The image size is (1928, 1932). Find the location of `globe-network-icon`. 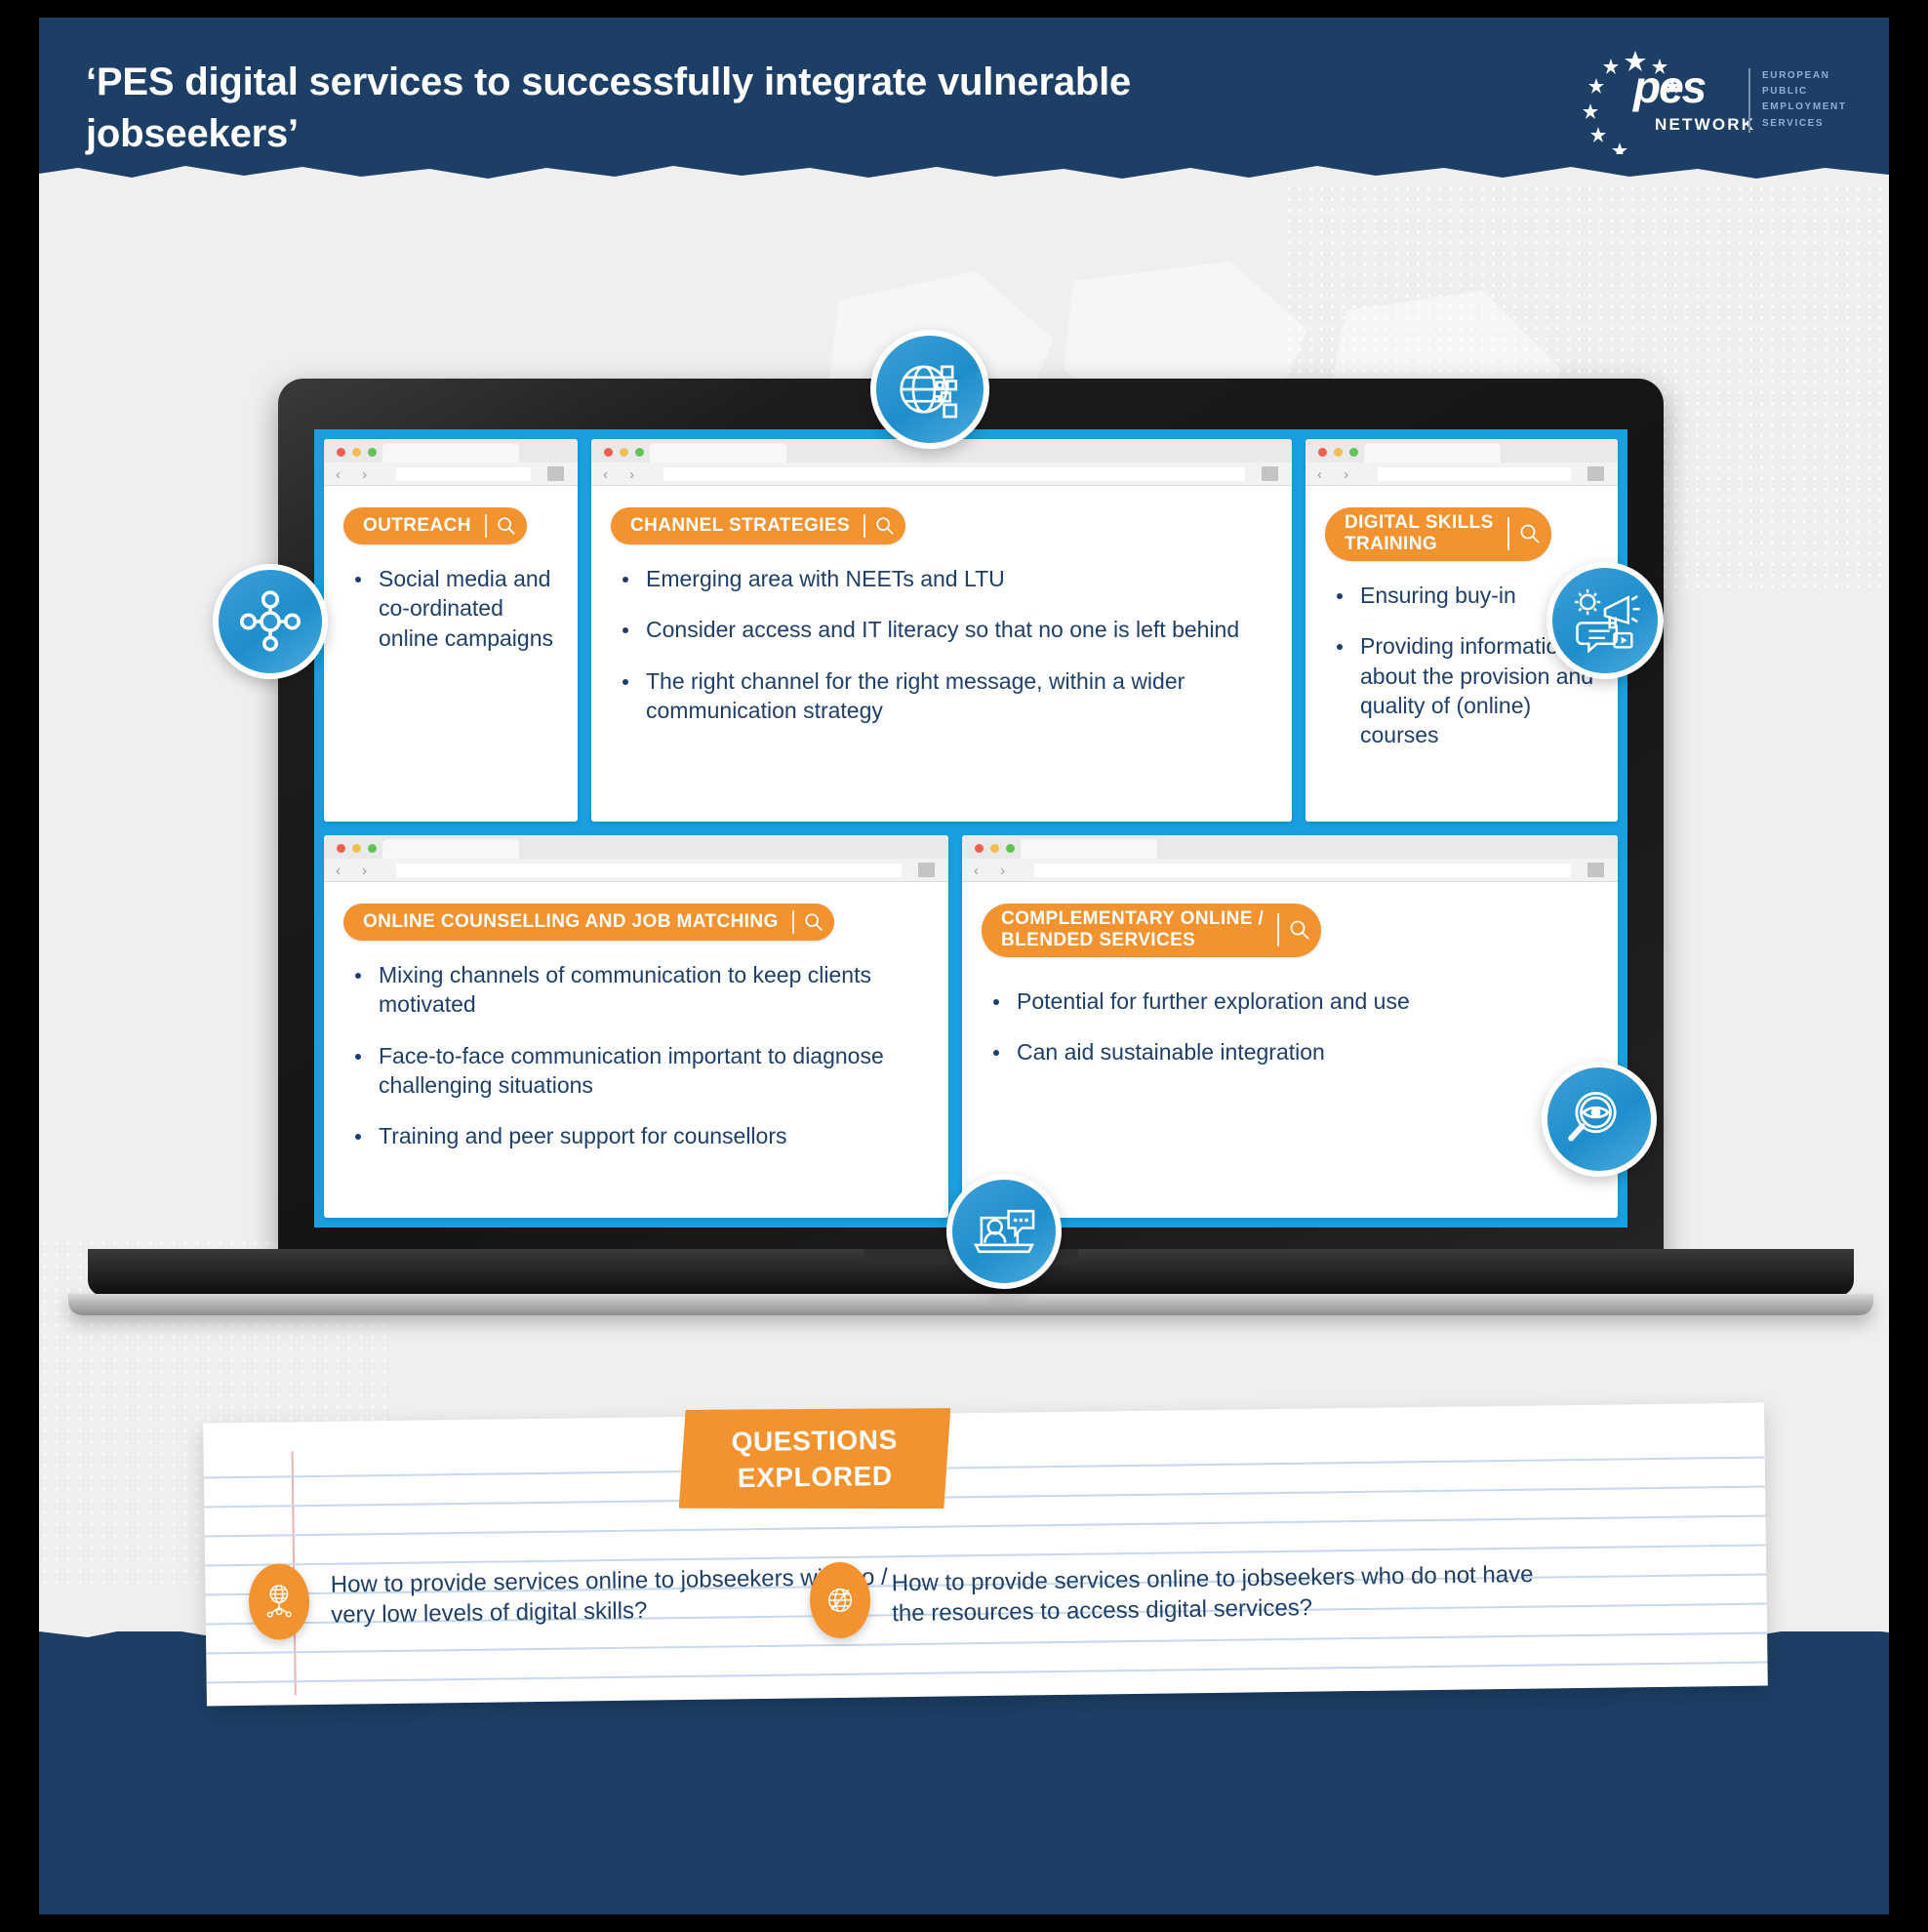

globe-network-icon is located at coordinates (279, 1601).